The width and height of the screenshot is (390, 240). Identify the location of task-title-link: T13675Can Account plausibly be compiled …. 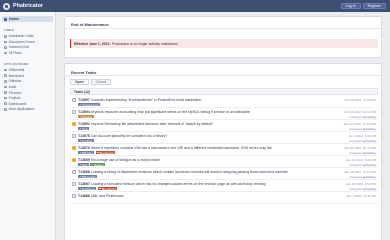
(193, 136).